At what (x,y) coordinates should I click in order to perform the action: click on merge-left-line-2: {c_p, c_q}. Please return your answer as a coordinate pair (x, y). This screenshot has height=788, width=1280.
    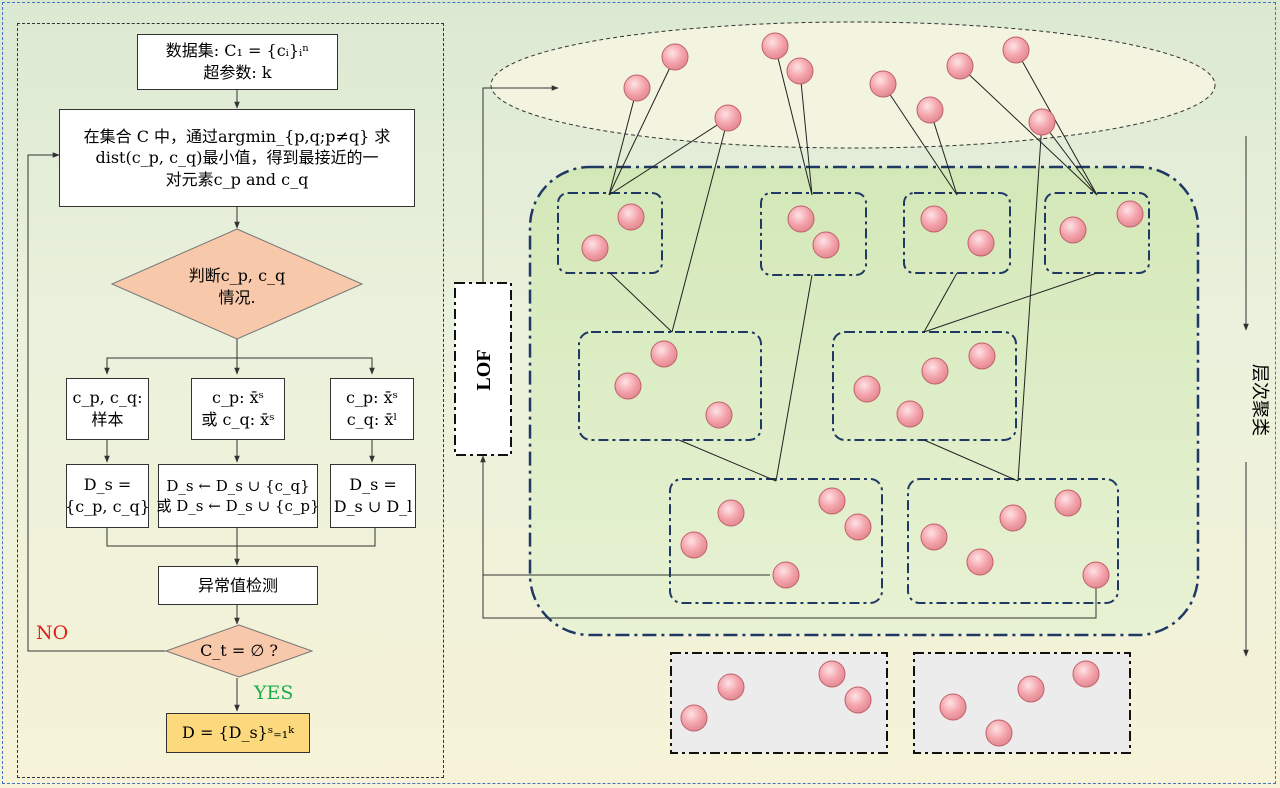
    Looking at the image, I should click on (107, 506).